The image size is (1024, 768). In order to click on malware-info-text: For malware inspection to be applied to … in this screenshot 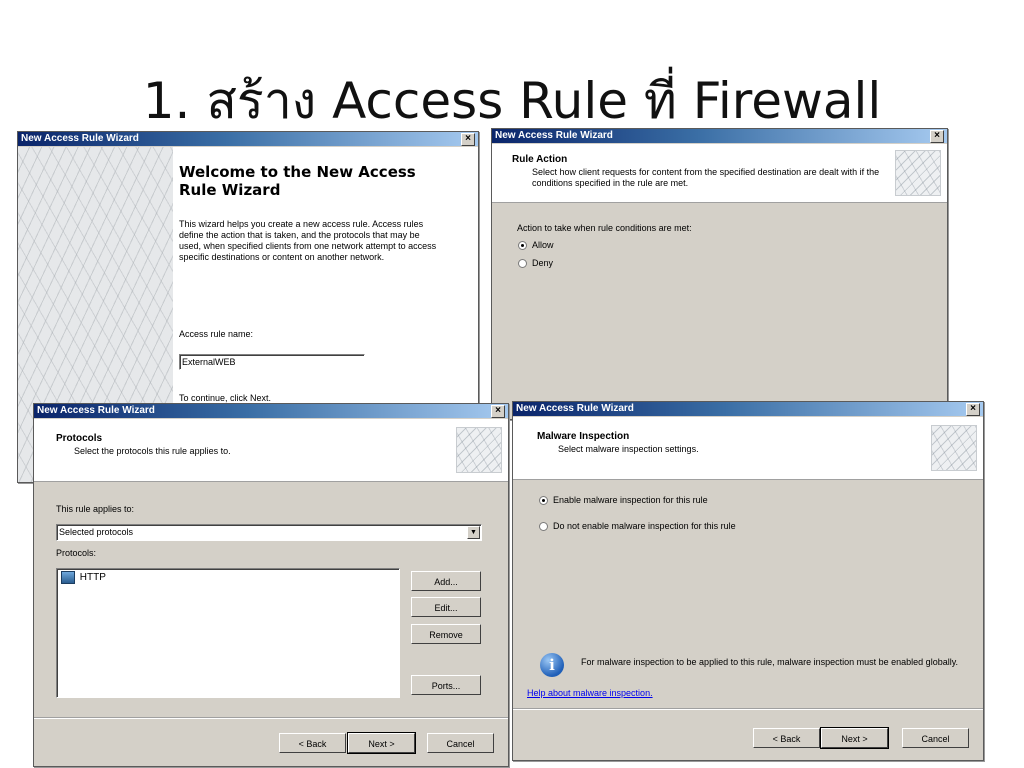, I will do `click(770, 662)`.